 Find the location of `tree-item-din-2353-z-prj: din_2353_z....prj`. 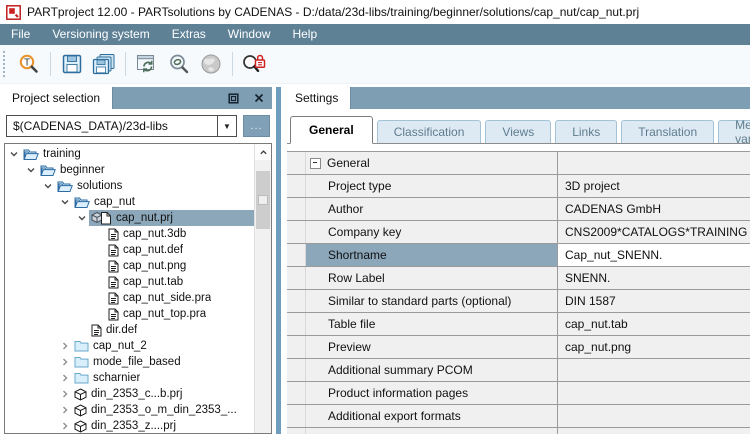

tree-item-din-2353-z-prj: din_2353_z....prj is located at coordinates (130, 425).